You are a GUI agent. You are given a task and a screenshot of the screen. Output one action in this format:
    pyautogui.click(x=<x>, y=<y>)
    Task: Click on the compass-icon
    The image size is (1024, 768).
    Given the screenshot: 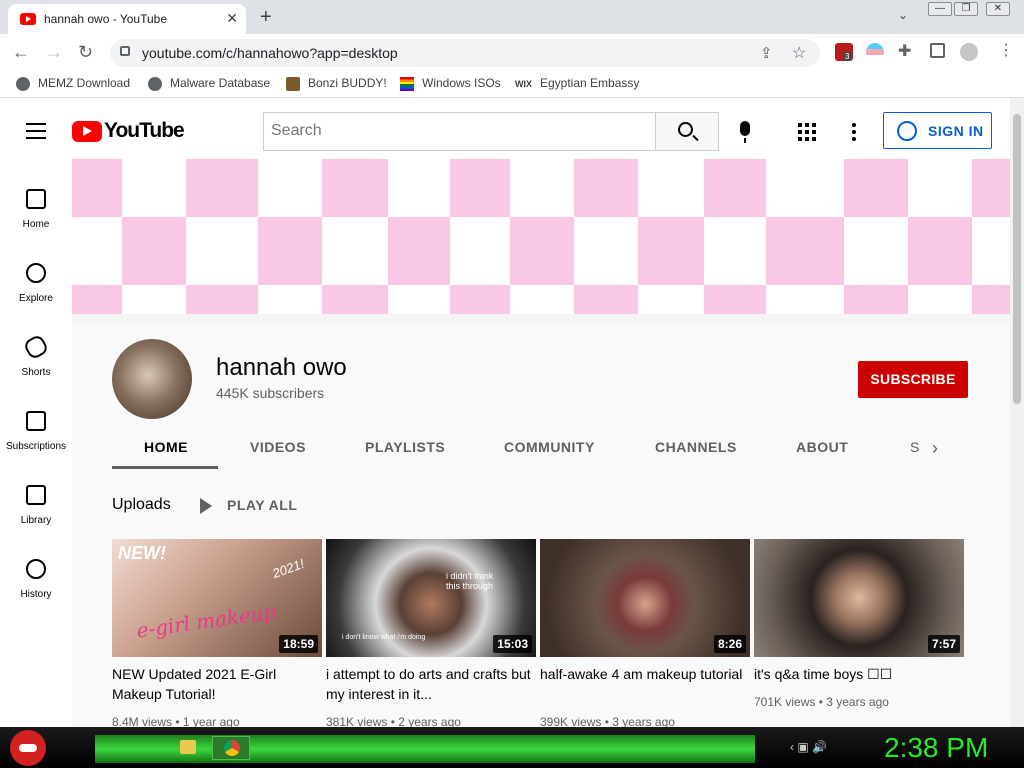 What is the action you would take?
    pyautogui.click(x=36, y=273)
    